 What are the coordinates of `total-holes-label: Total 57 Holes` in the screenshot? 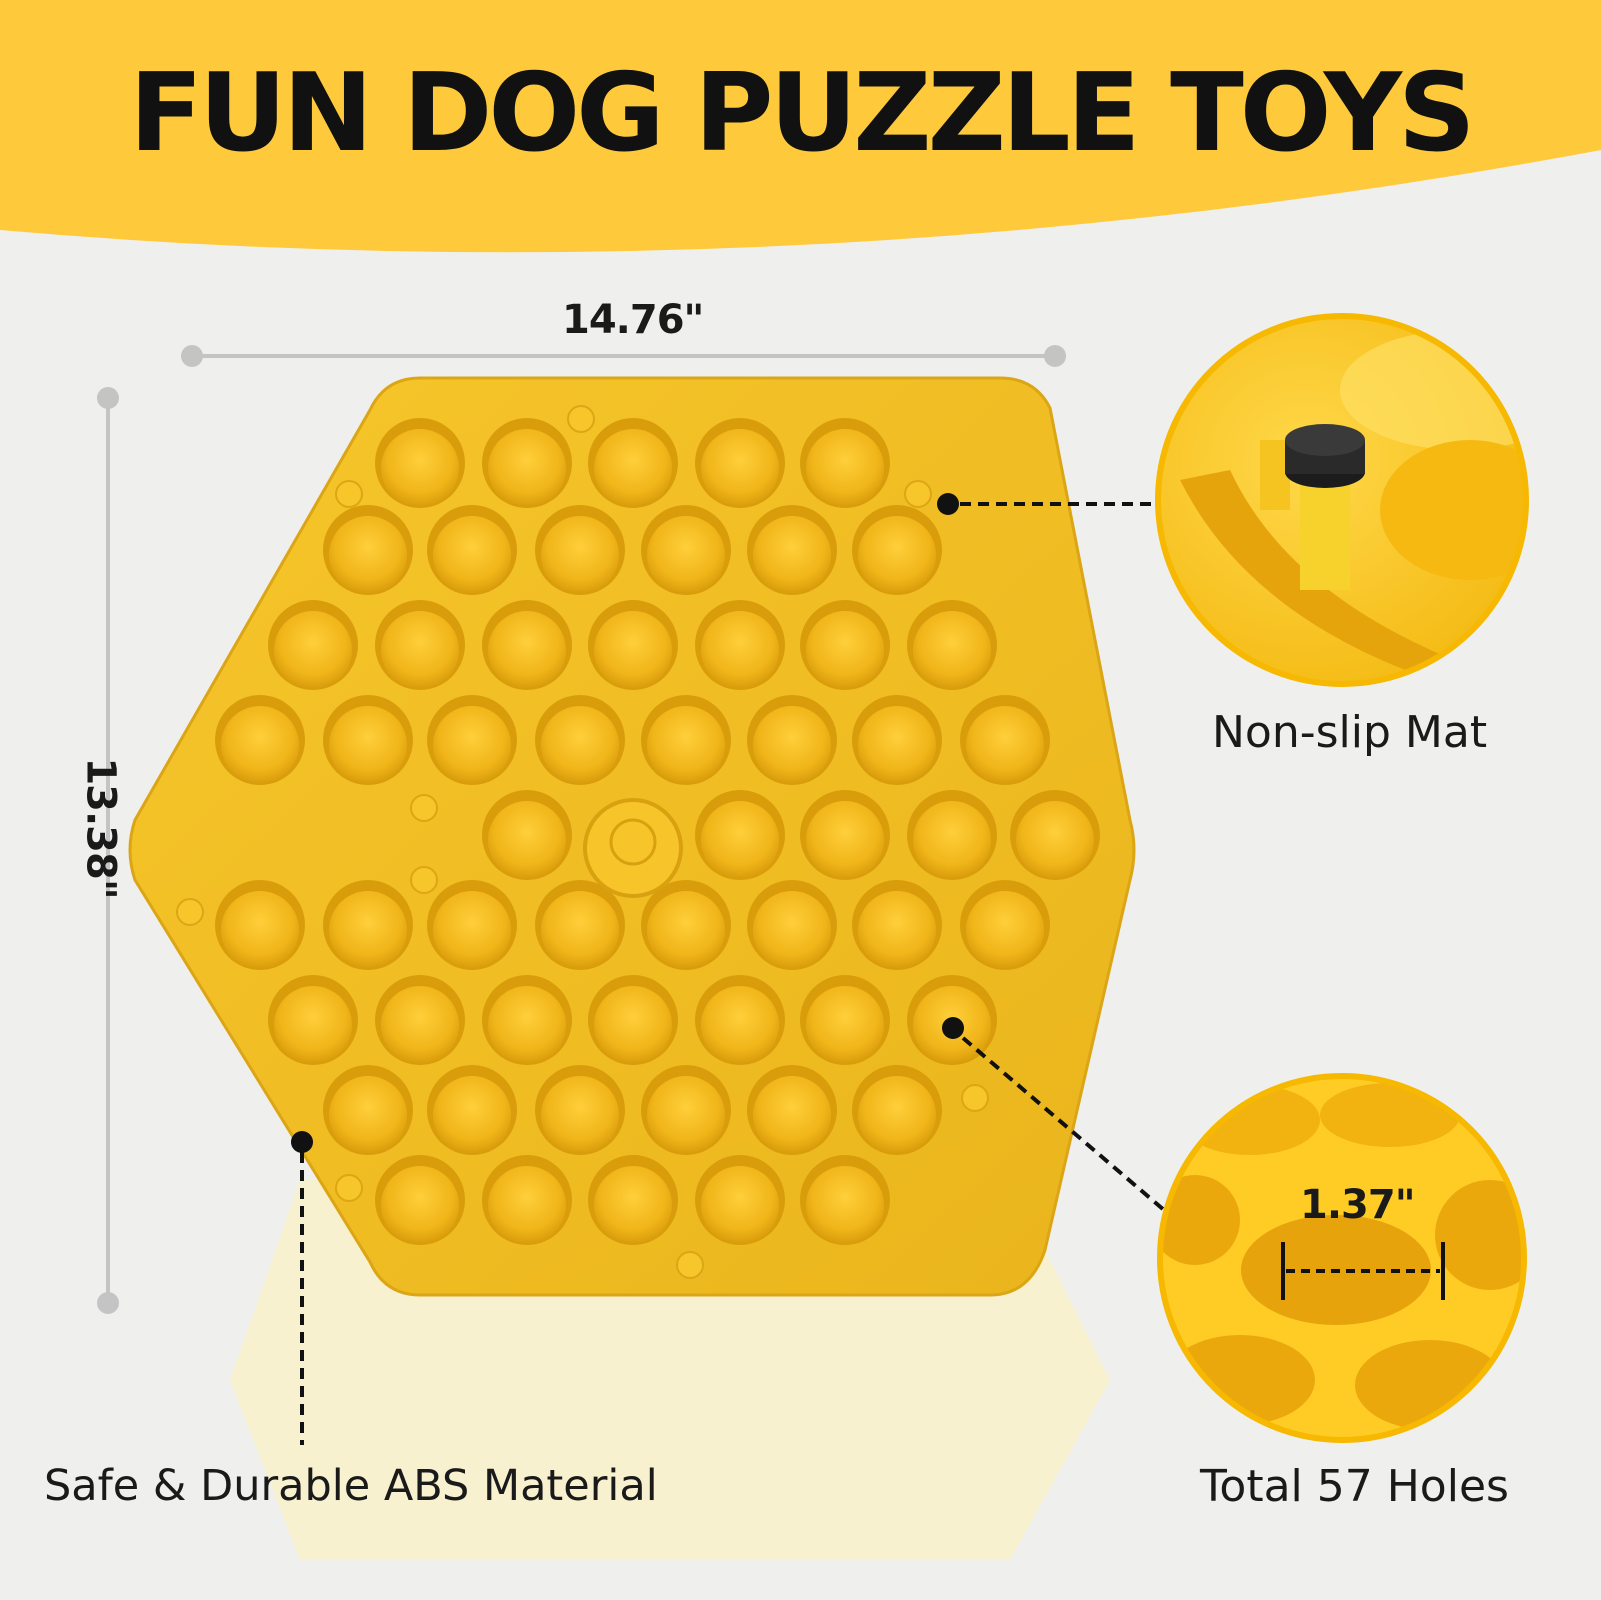 It's located at (1354, 1486).